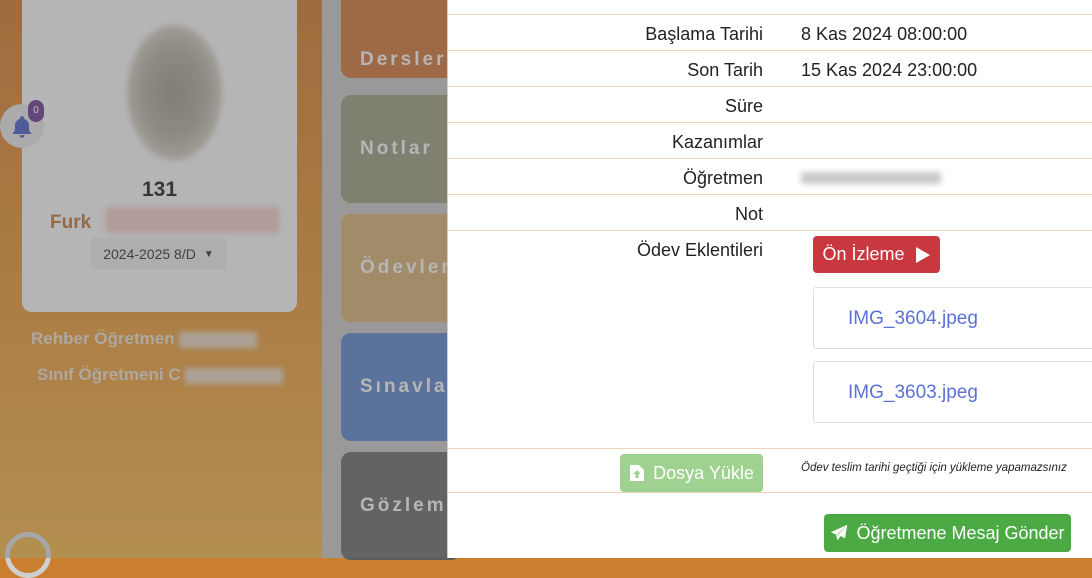 Image resolution: width=1092 pixels, height=578 pixels. Describe the element at coordinates (839, 532) in the screenshot. I see `paper-plane-icon` at that location.